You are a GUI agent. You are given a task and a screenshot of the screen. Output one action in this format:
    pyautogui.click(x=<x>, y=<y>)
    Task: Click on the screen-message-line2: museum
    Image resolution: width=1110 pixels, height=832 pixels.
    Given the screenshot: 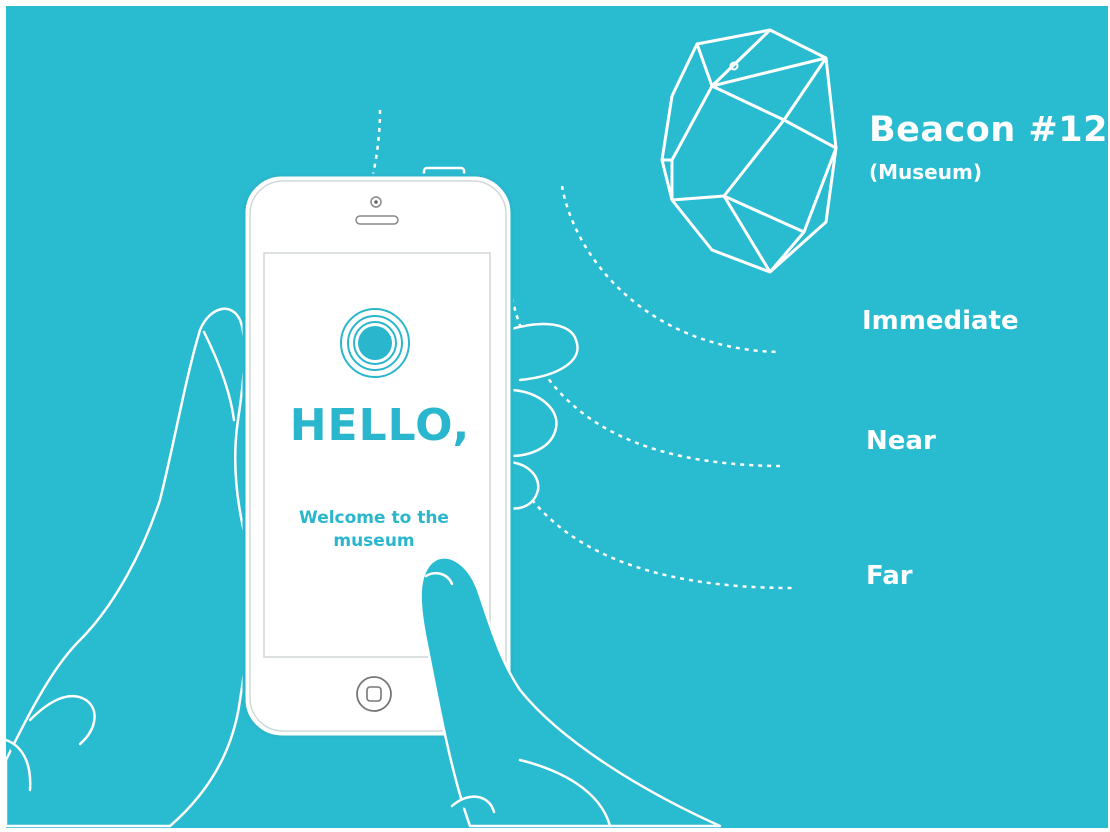 What is the action you would take?
    pyautogui.click(x=374, y=541)
    